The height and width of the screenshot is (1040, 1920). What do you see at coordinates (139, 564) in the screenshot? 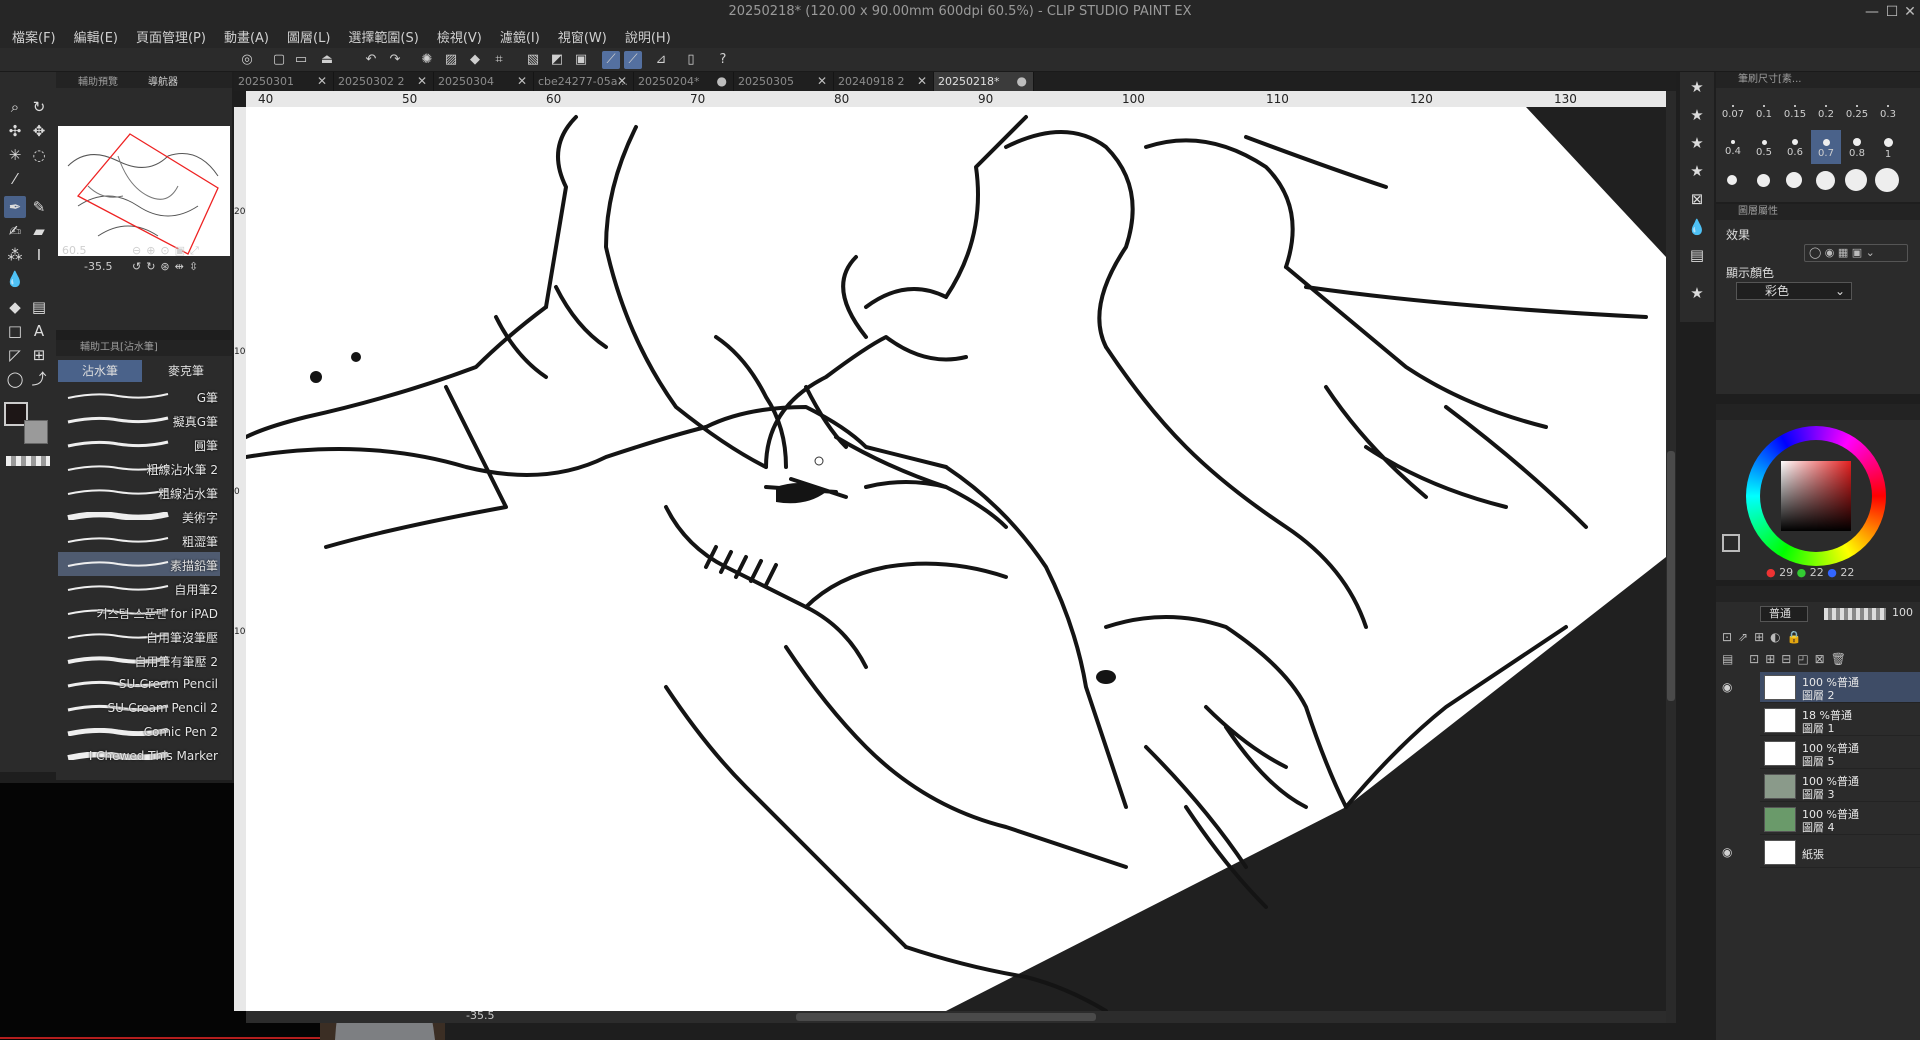
I see `brush-item: 素描鉛筆` at bounding box center [139, 564].